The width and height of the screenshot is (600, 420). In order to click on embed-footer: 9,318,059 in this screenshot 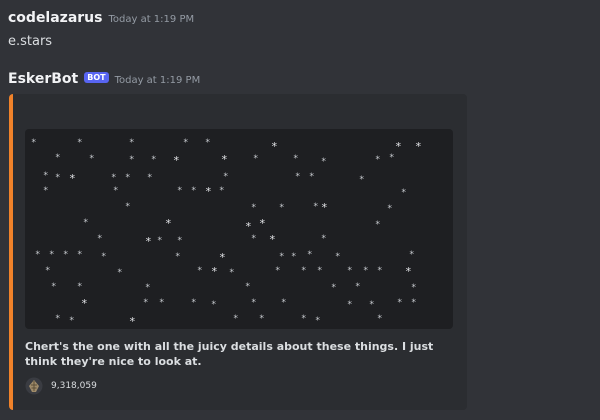, I will do `click(61, 386)`.